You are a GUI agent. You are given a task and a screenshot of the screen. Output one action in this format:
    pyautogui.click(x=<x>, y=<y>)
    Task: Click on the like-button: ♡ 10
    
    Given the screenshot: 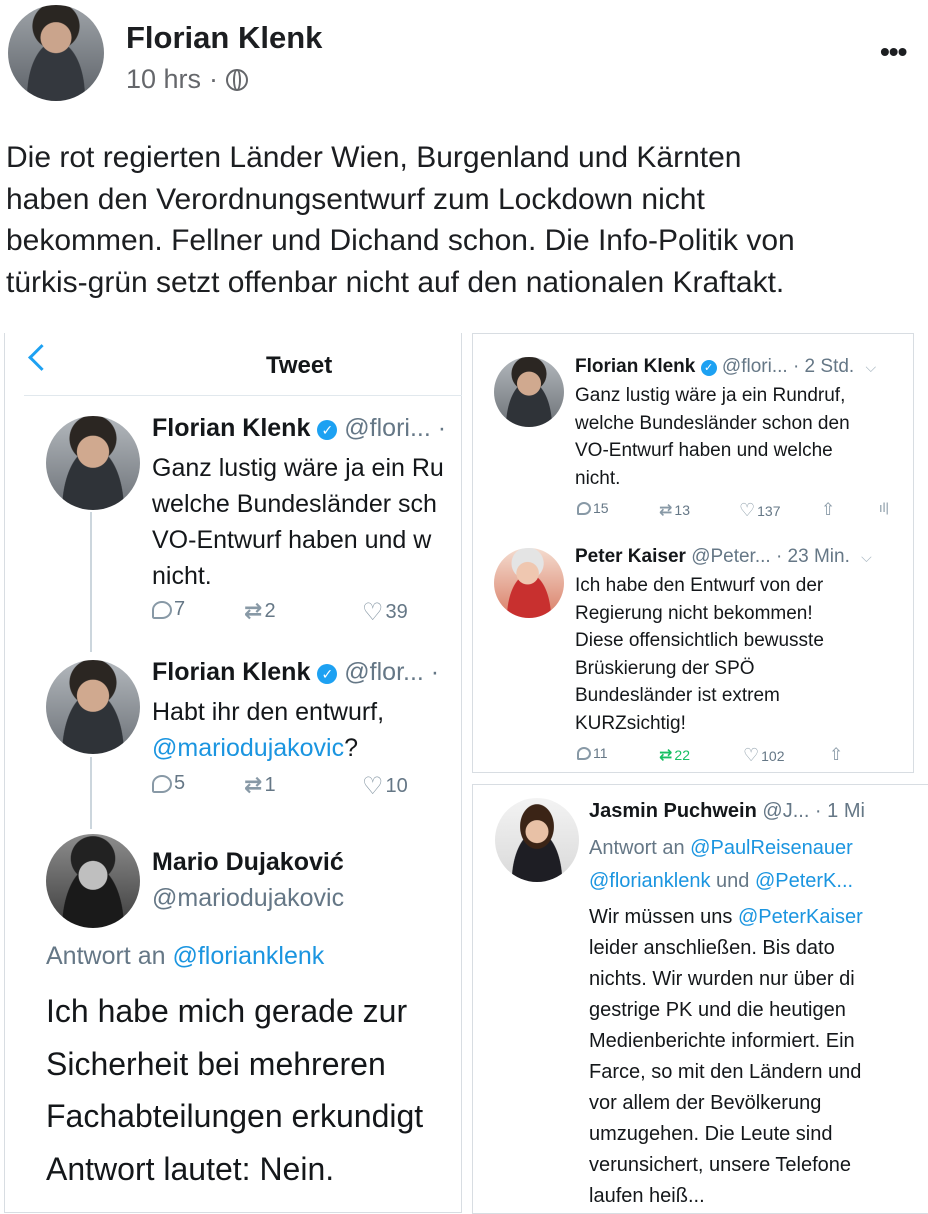 What is the action you would take?
    pyautogui.click(x=385, y=786)
    